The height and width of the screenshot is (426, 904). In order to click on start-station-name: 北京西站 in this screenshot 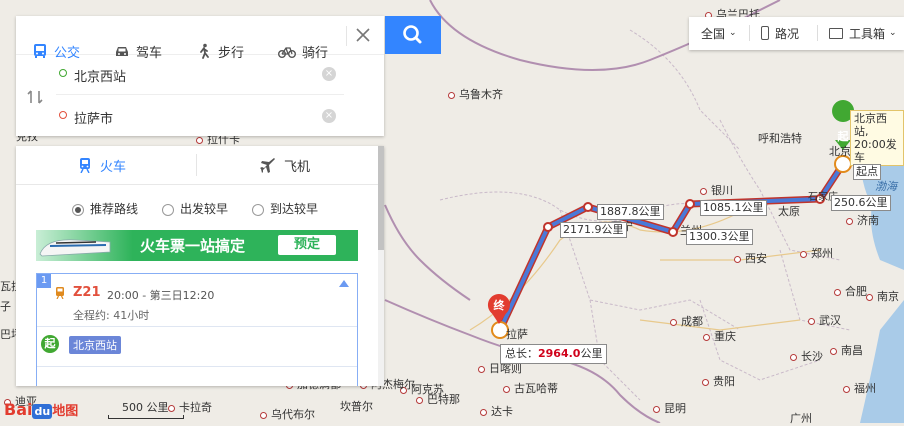, I will do `click(95, 345)`.